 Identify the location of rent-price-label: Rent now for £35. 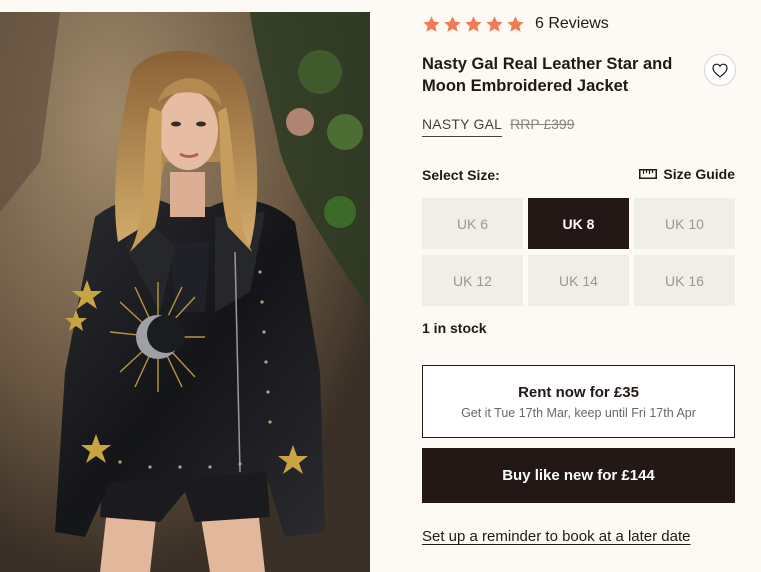
(578, 392).